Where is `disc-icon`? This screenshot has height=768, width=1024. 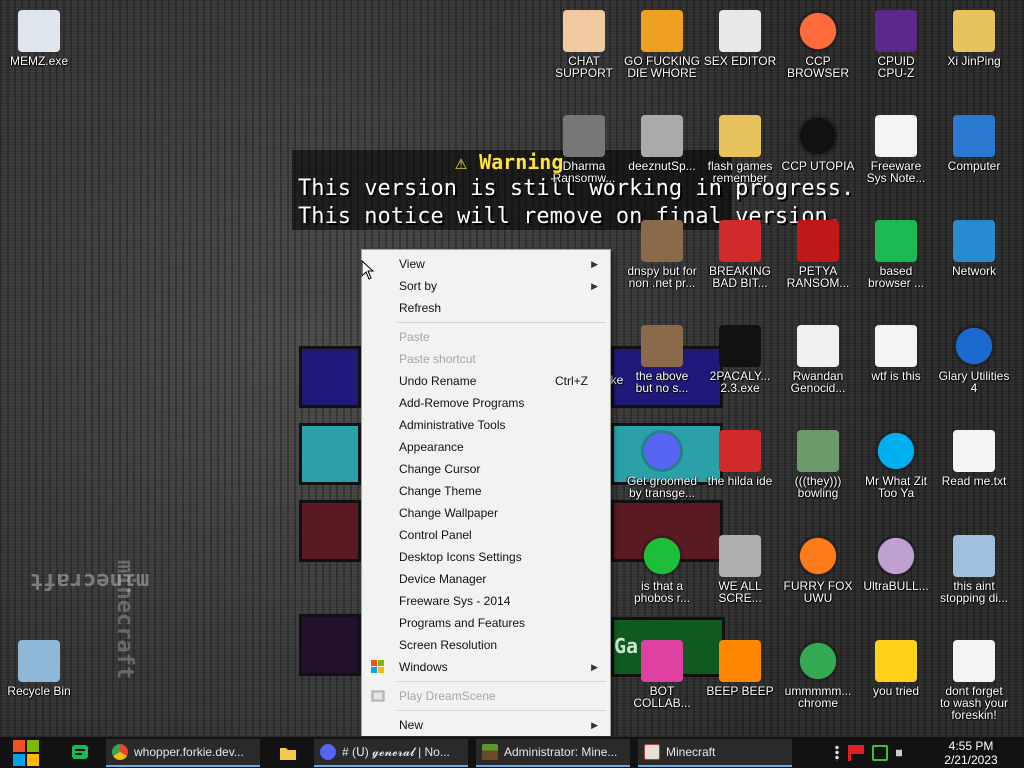
disc-icon is located at coordinates (896, 556).